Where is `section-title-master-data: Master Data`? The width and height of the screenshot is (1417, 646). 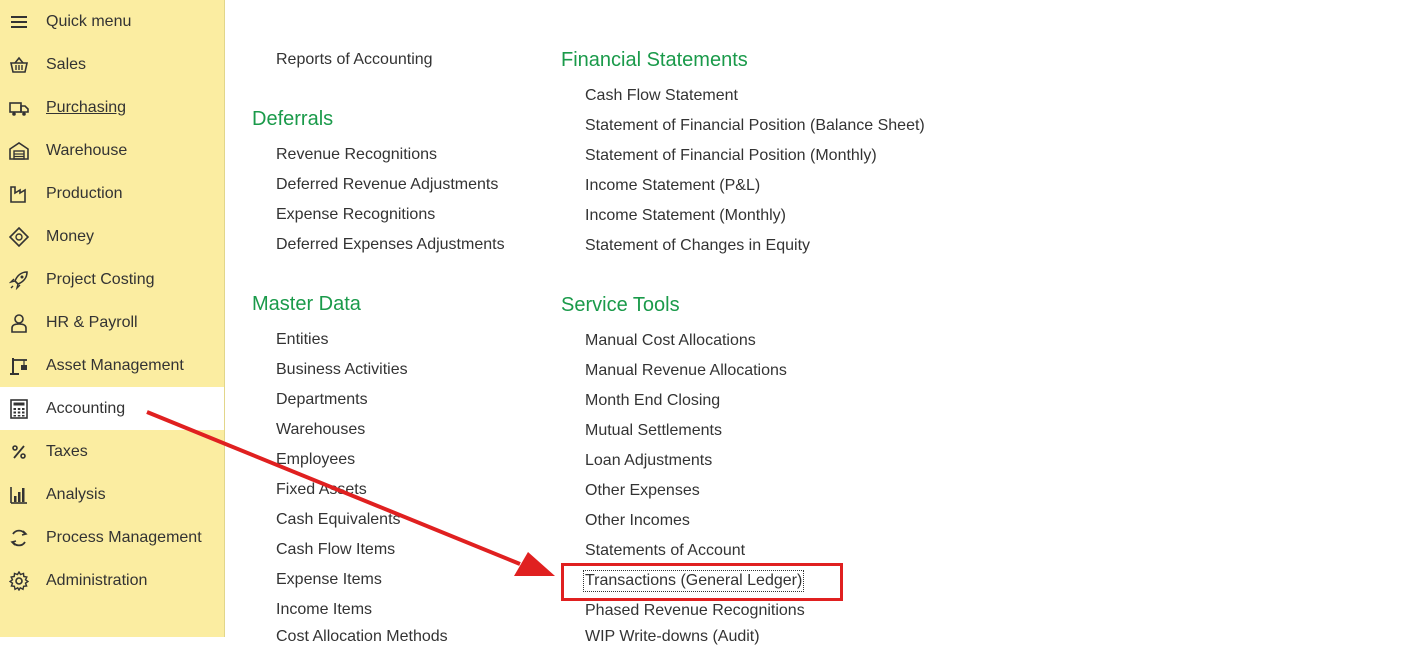 section-title-master-data: Master Data is located at coordinates (306, 304).